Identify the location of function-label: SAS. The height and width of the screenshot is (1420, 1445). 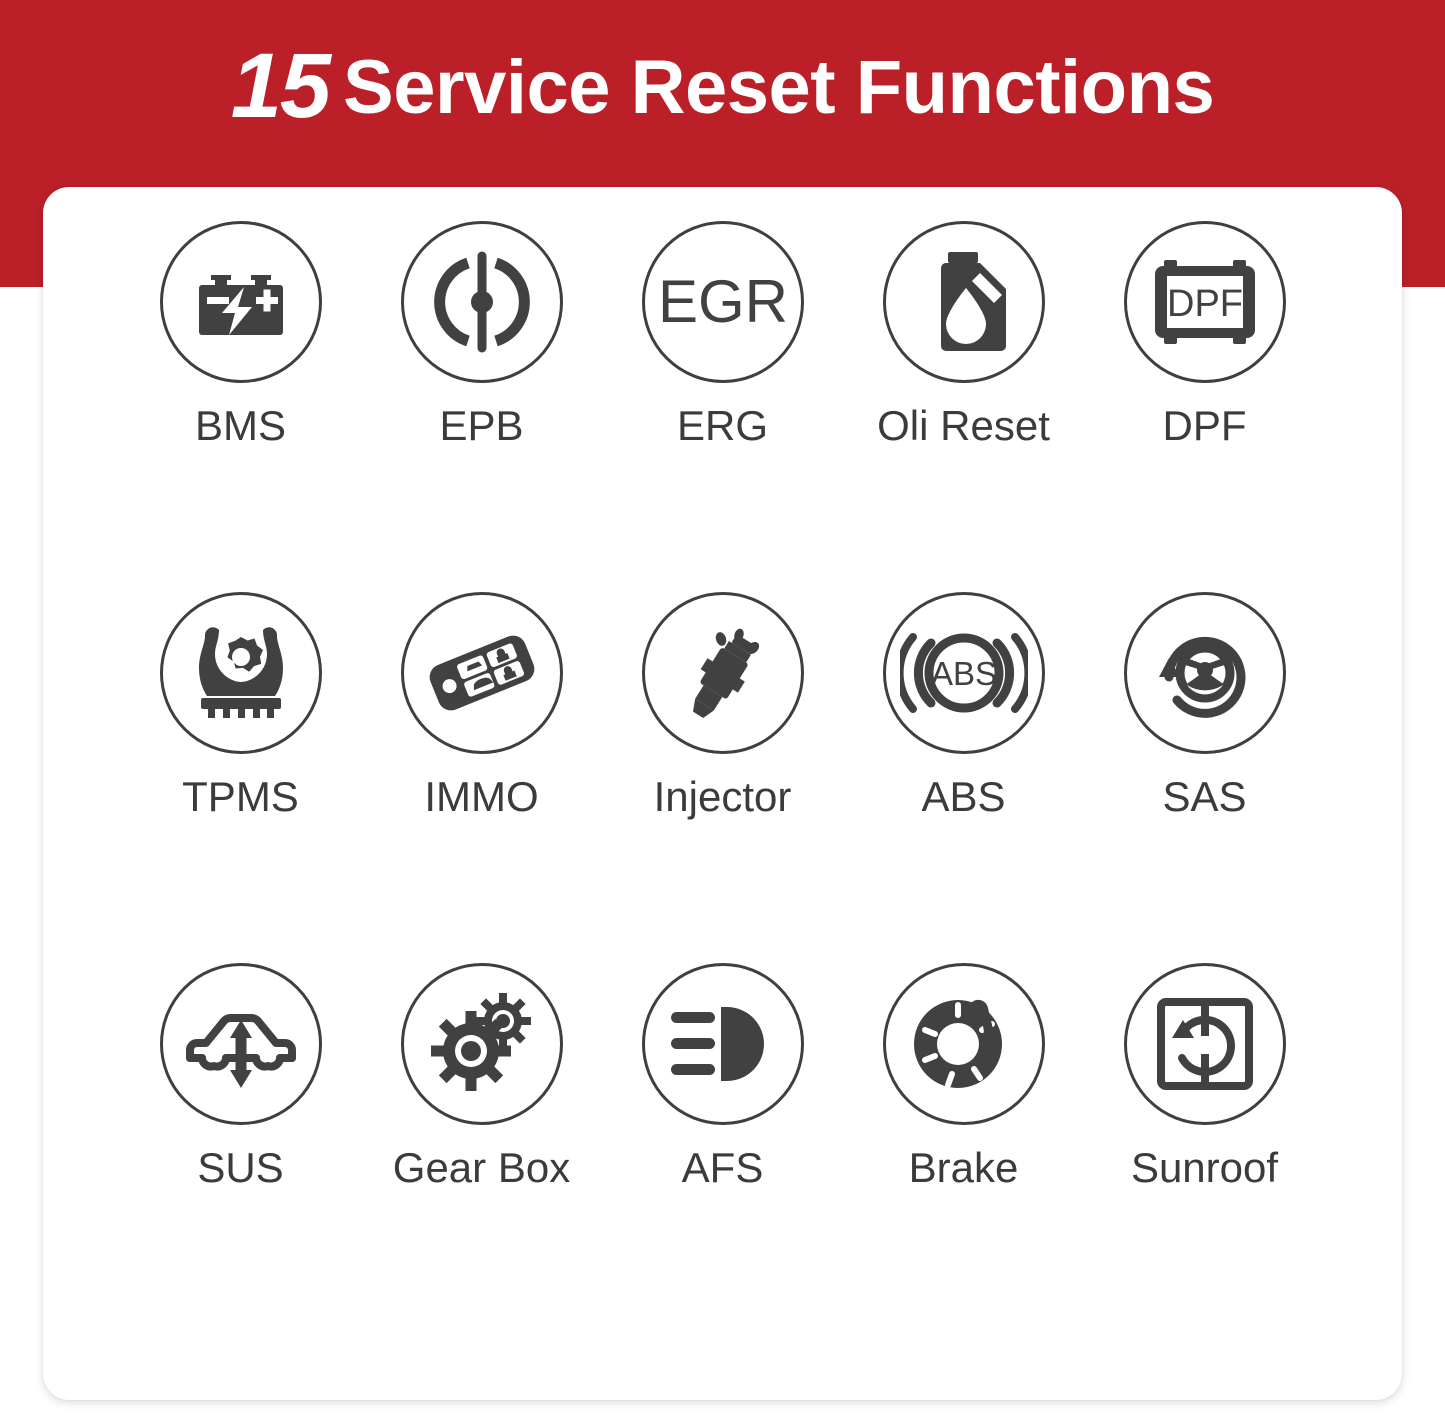
(1204, 796).